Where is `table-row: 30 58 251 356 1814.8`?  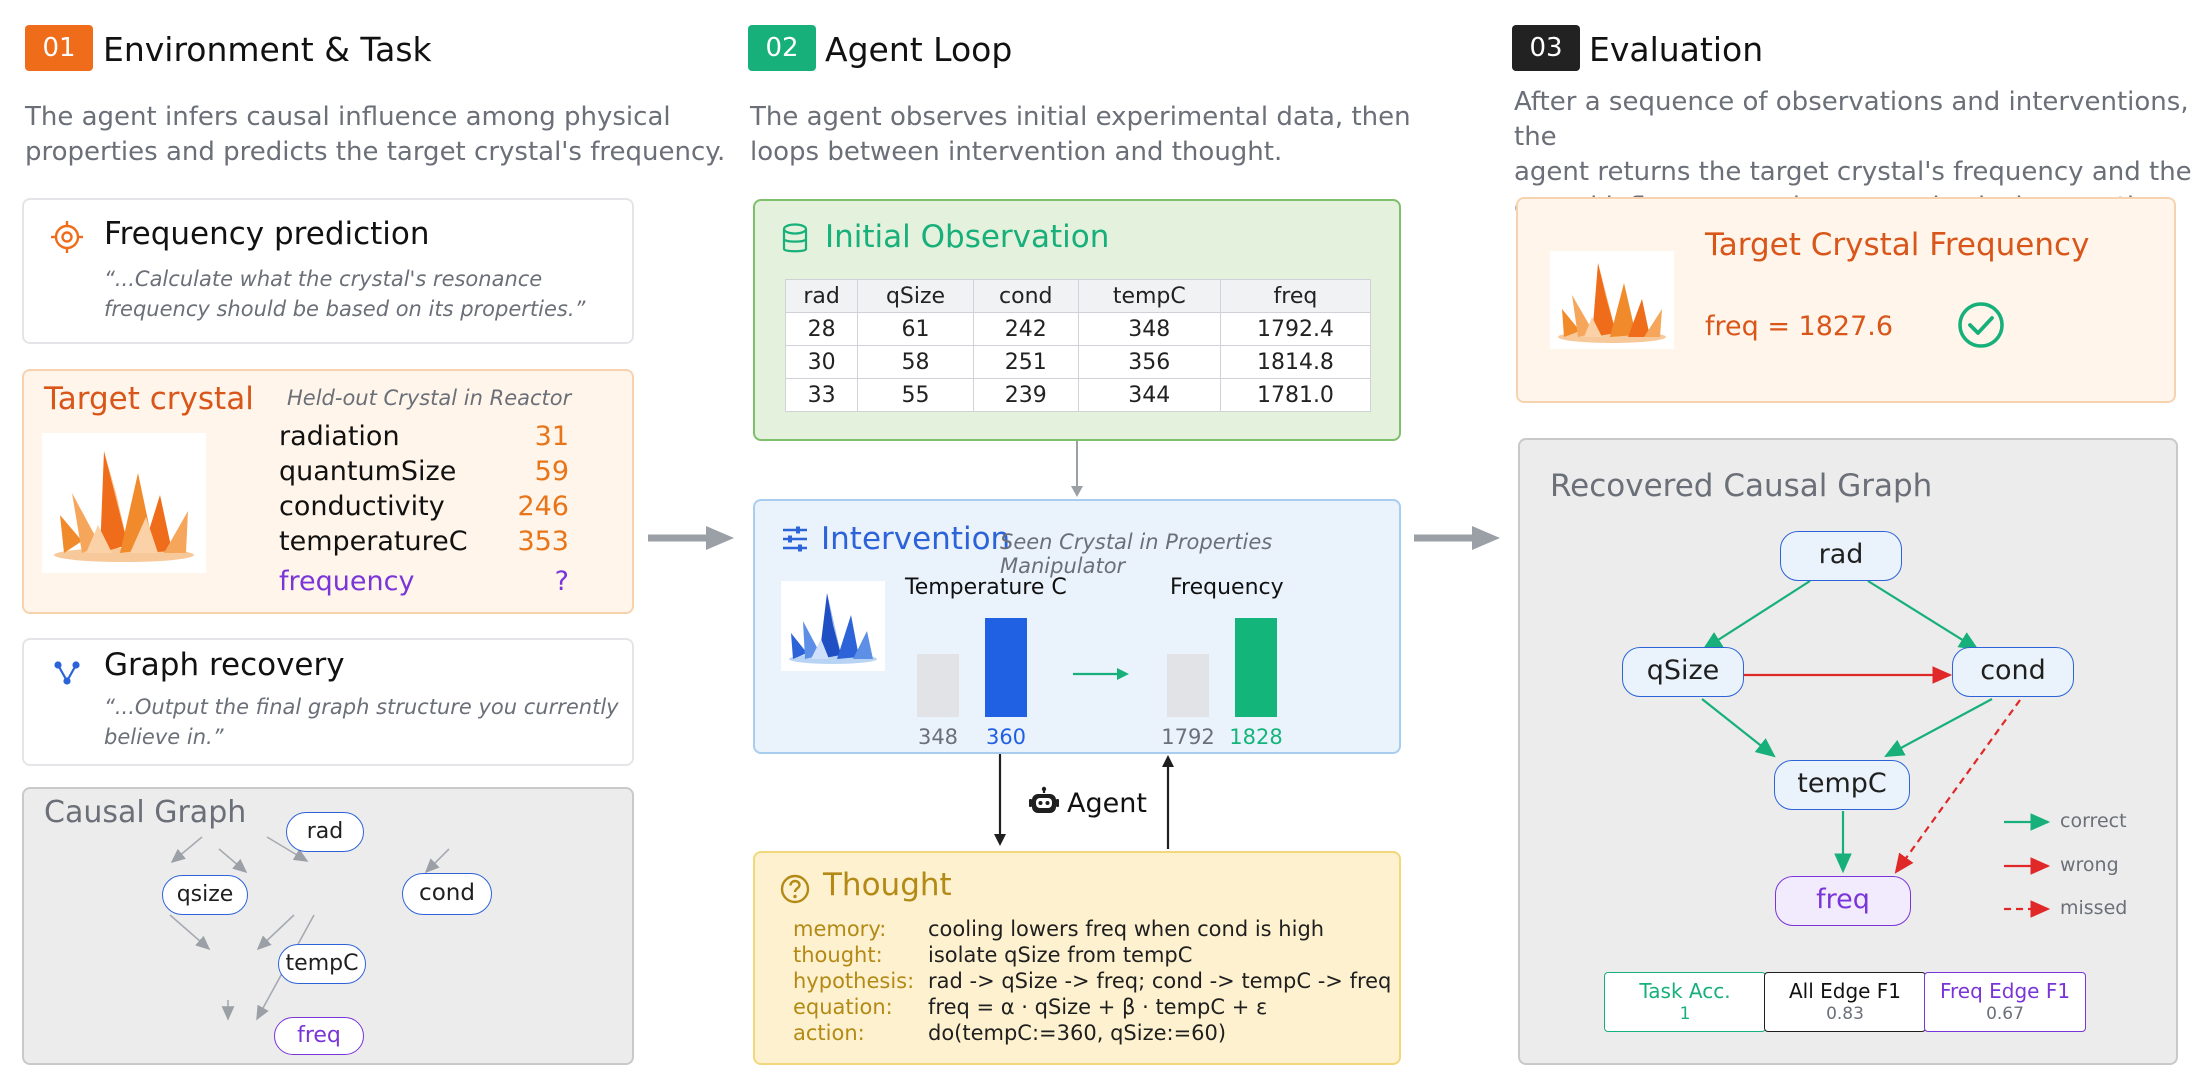
table-row: 30 58 251 356 1814.8 is located at coordinates (1078, 362).